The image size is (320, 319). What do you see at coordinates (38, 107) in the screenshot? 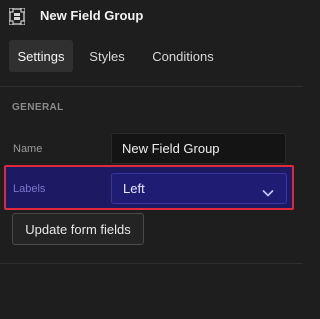
I see `section-title-general: GENERAL` at bounding box center [38, 107].